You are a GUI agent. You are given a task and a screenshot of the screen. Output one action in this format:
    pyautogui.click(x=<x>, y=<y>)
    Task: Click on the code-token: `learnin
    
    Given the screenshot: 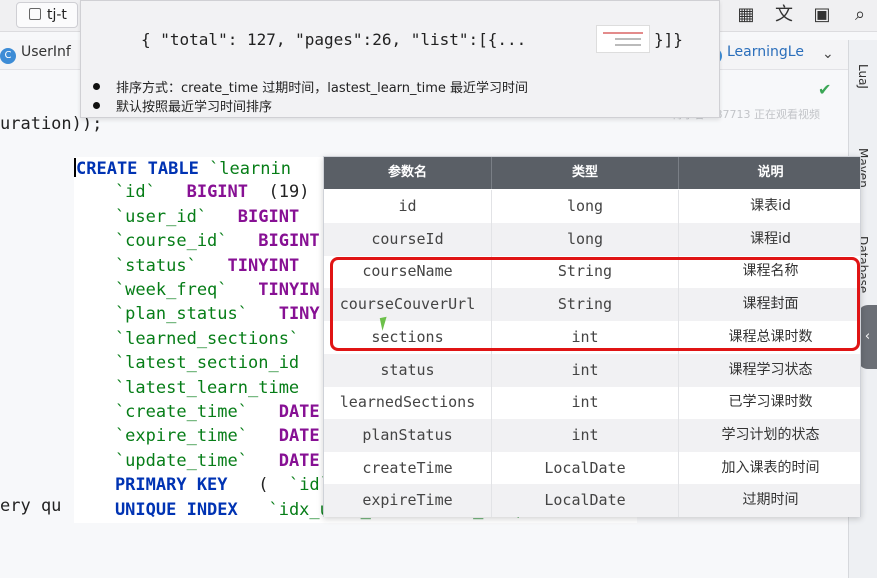 What is the action you would take?
    pyautogui.click(x=250, y=169)
    